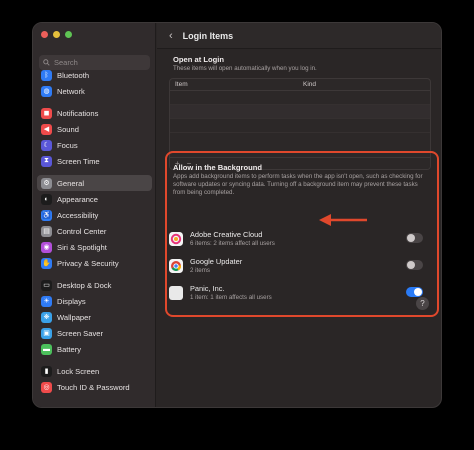 The height and width of the screenshot is (450, 474). I want to click on sidebar-item-network: ◍ Network, so click(94, 91).